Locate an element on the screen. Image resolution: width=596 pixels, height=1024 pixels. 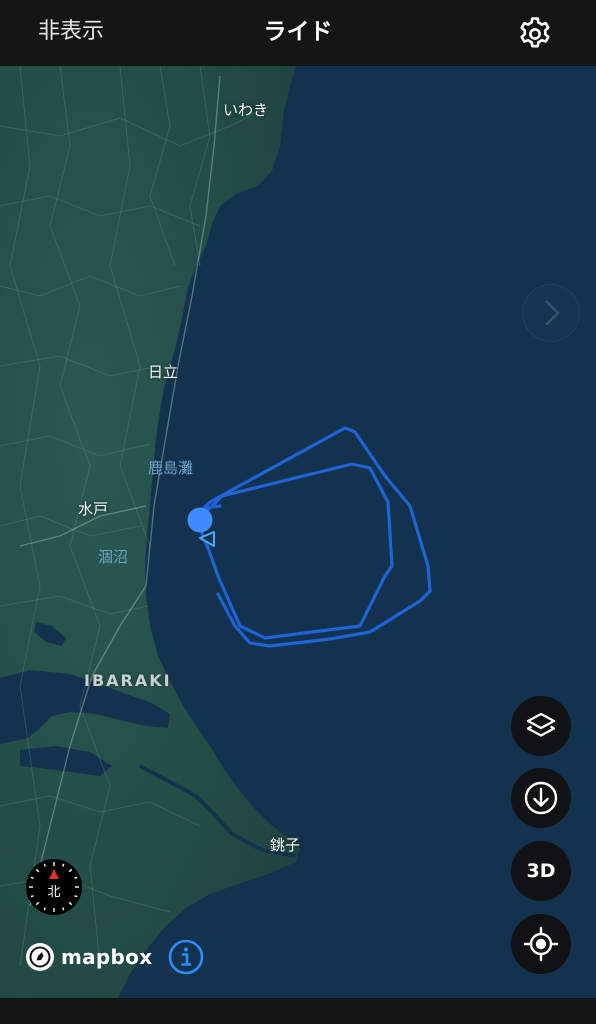
map-label-kashimanada: 鹿島灘 is located at coordinates (171, 468).